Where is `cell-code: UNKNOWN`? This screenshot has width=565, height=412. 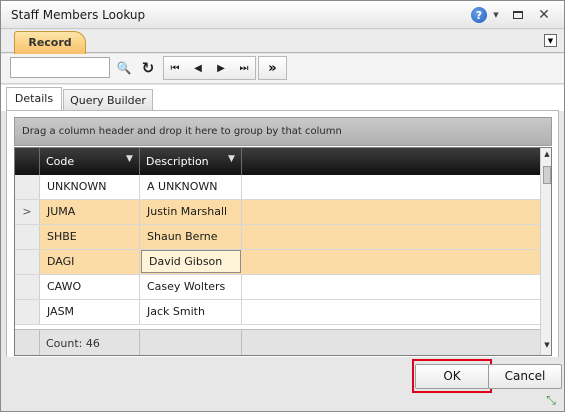
cell-code: UNKNOWN is located at coordinates (90, 187).